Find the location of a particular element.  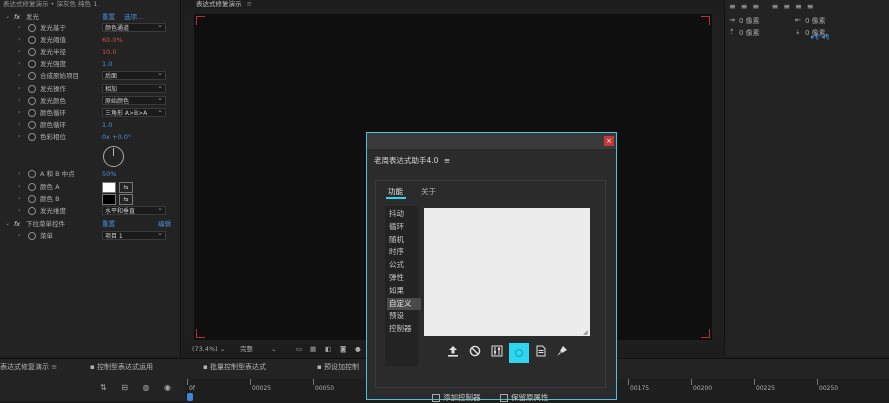

indent-right-value: 0 像素 is located at coordinates (815, 21).